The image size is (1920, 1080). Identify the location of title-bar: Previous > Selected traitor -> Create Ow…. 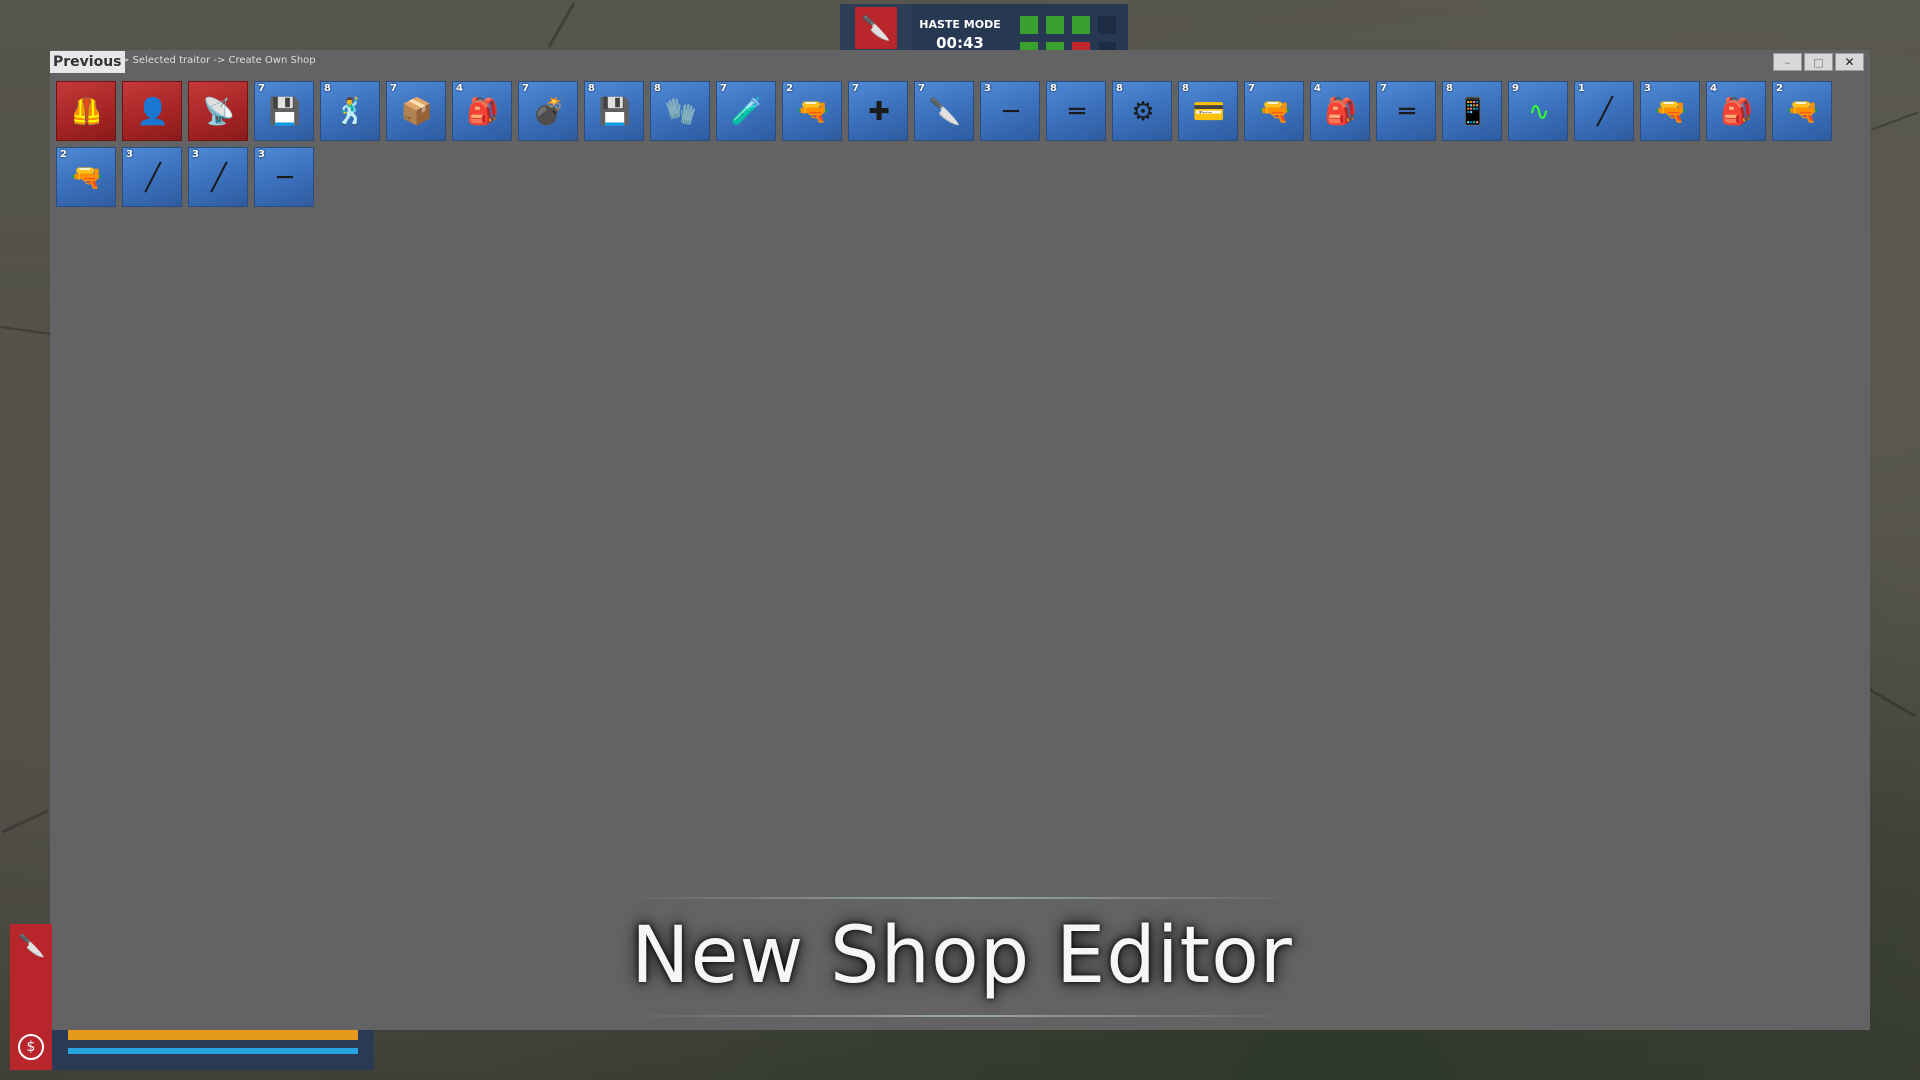
(960, 62).